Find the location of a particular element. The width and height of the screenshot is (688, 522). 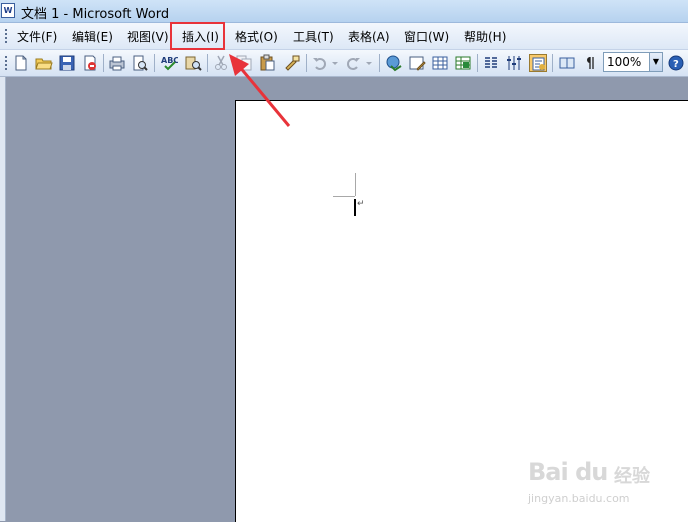

help-icon: ? is located at coordinates (676, 63).